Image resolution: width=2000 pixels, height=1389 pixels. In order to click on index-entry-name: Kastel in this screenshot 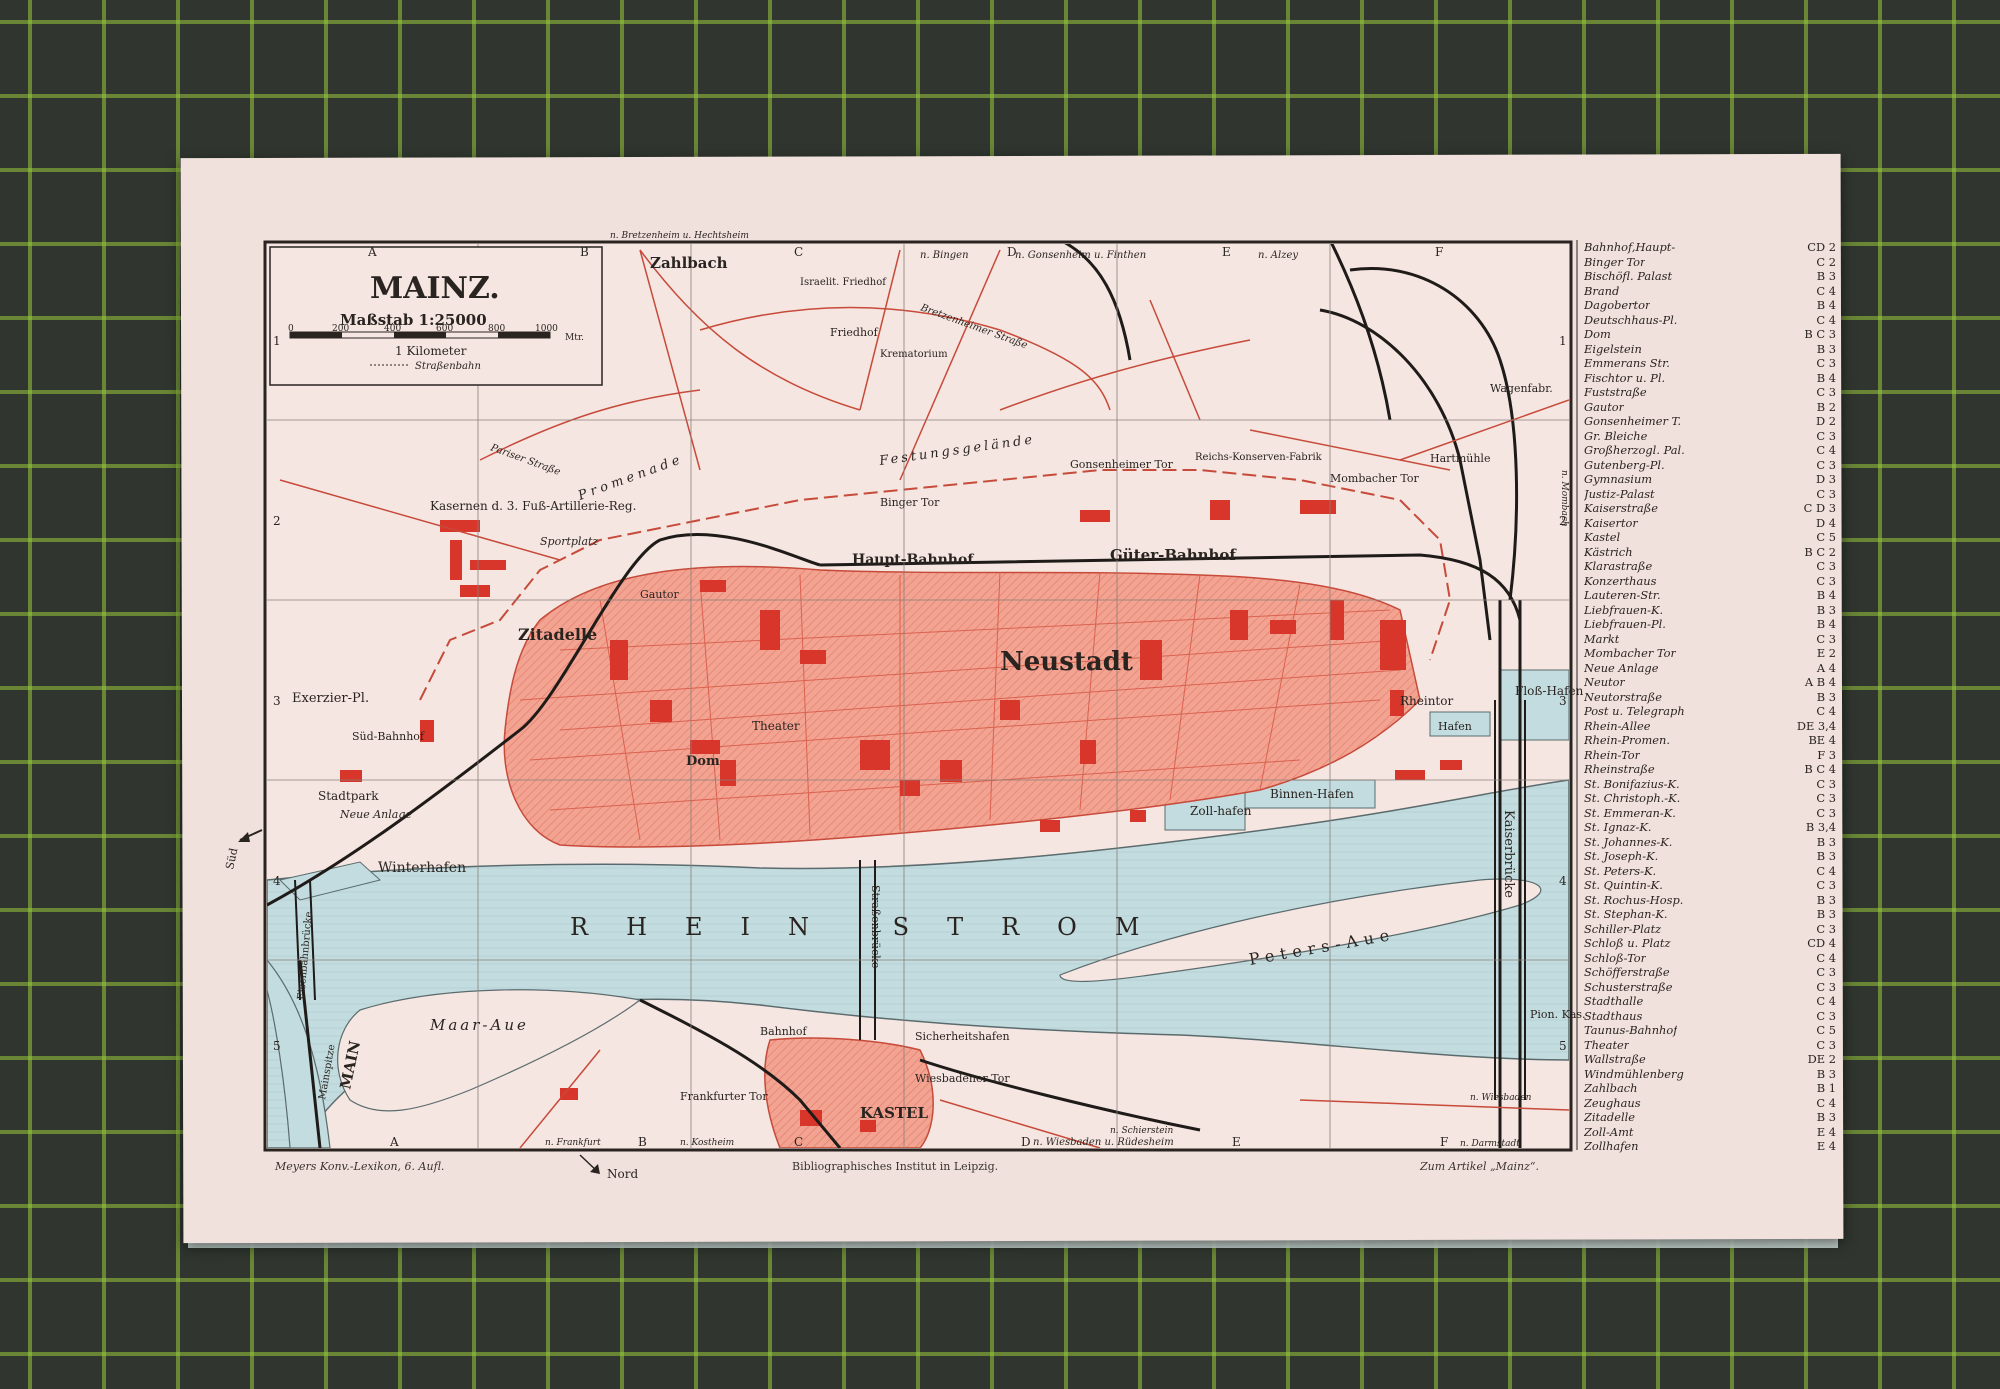, I will do `click(1602, 537)`.